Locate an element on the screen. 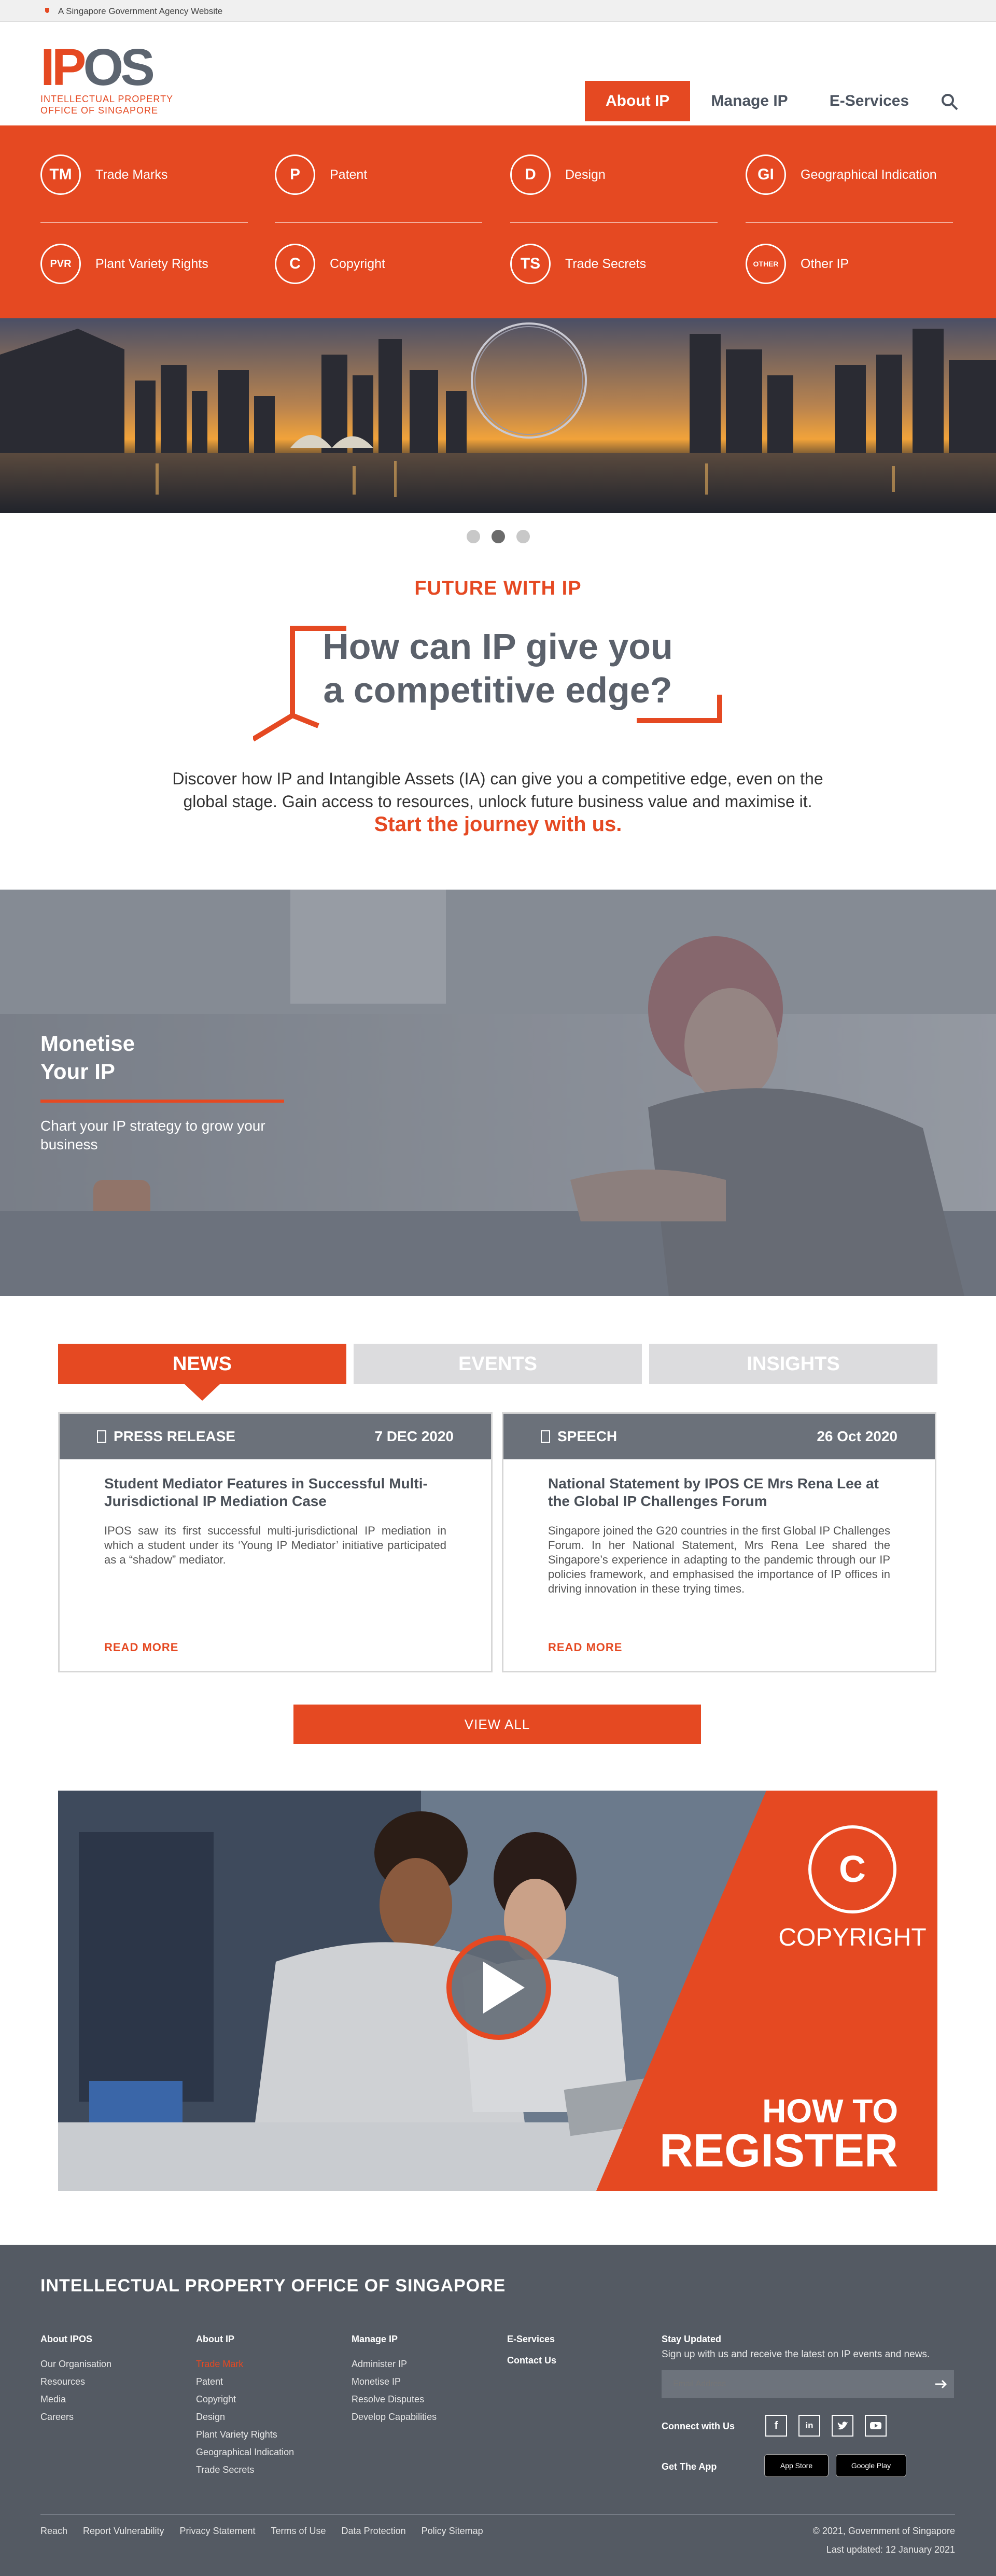  menu-item-patent: P Patent is located at coordinates (378, 174).